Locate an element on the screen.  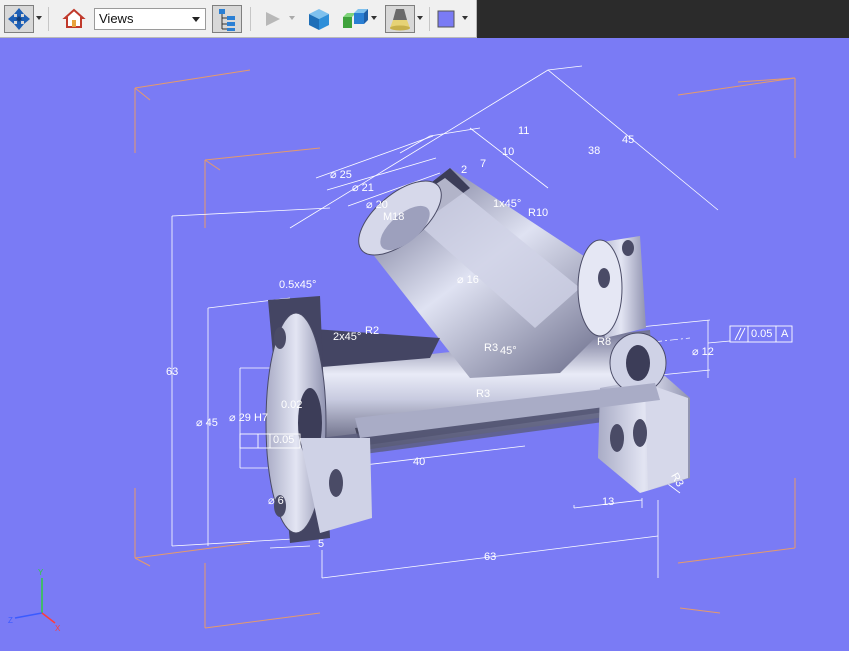
navigation-dropdown-arrow-icon is located at coordinates (39, 18).